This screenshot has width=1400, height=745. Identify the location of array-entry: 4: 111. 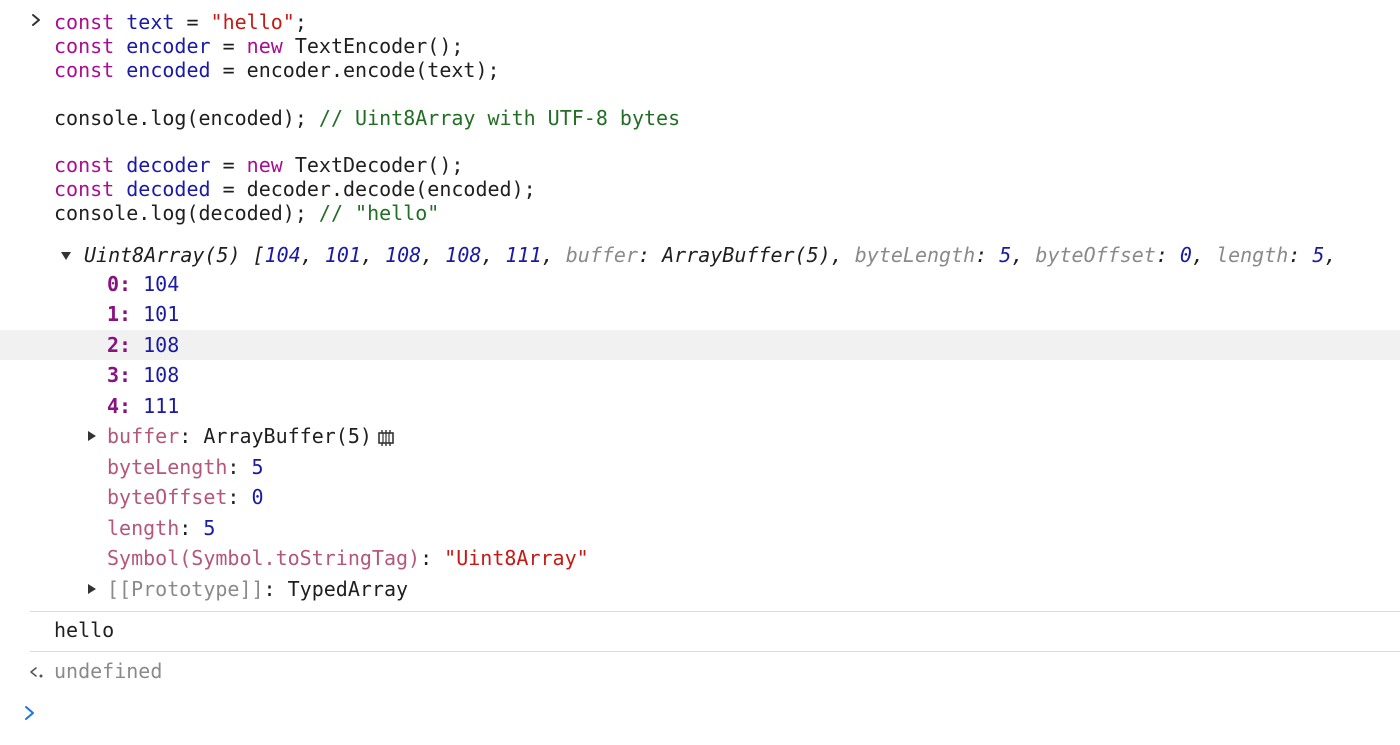
(700, 406).